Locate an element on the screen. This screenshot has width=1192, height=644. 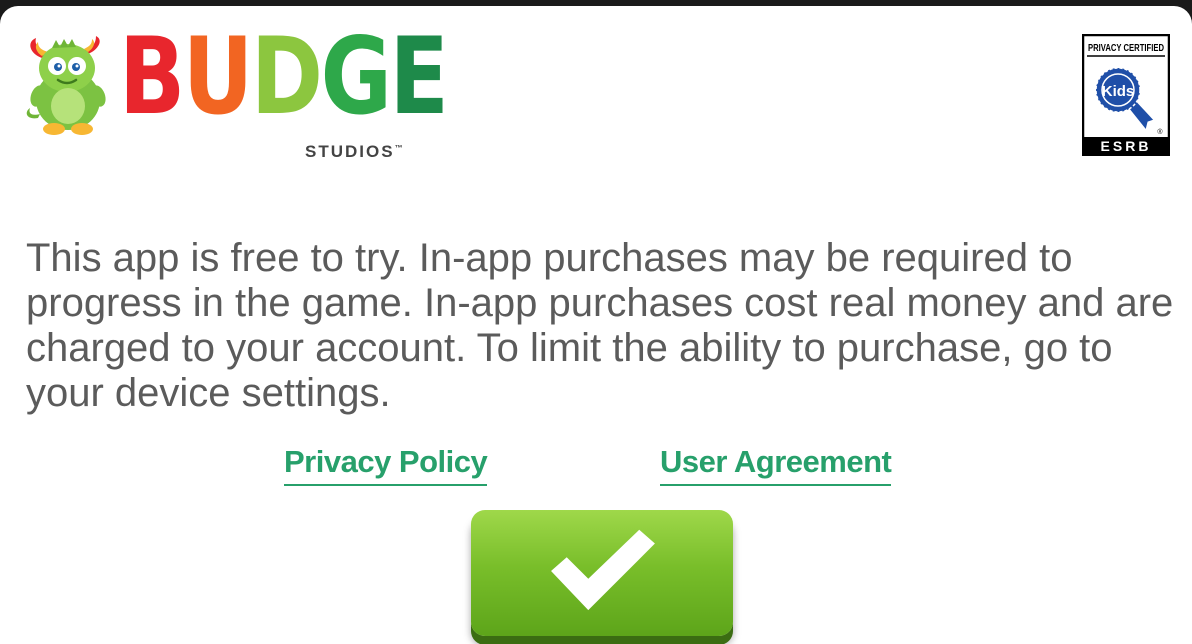
privacy-policy-link: Privacy Policy is located at coordinates (386, 465).